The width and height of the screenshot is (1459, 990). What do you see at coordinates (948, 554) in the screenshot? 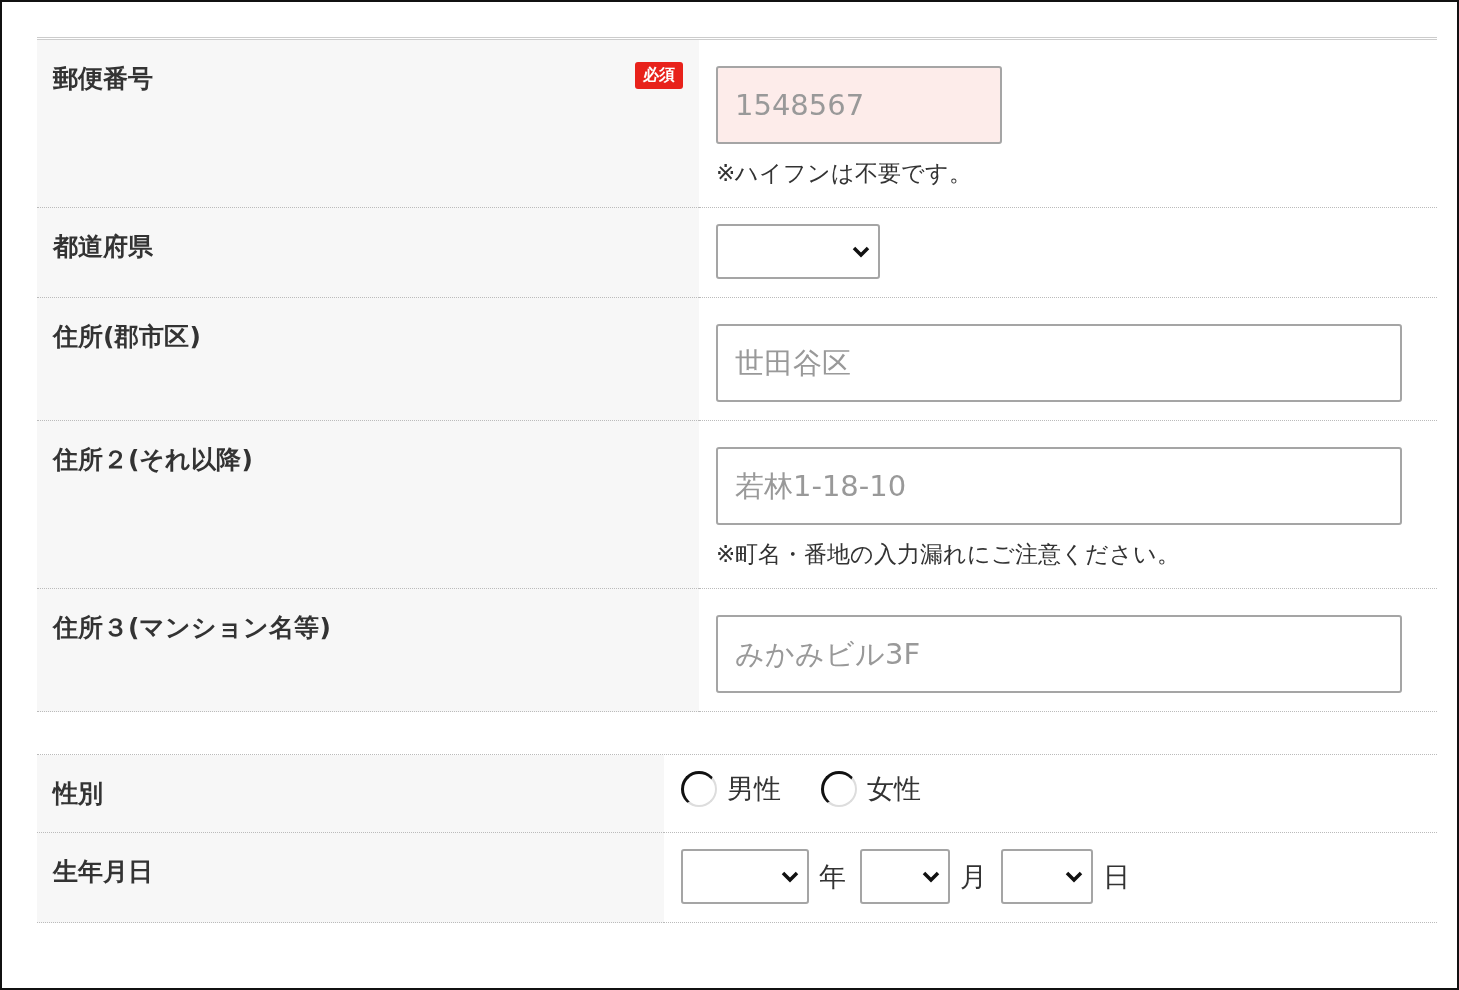
I see `field-note: ※町名・番地の入力漏れにご注意ください。` at bounding box center [948, 554].